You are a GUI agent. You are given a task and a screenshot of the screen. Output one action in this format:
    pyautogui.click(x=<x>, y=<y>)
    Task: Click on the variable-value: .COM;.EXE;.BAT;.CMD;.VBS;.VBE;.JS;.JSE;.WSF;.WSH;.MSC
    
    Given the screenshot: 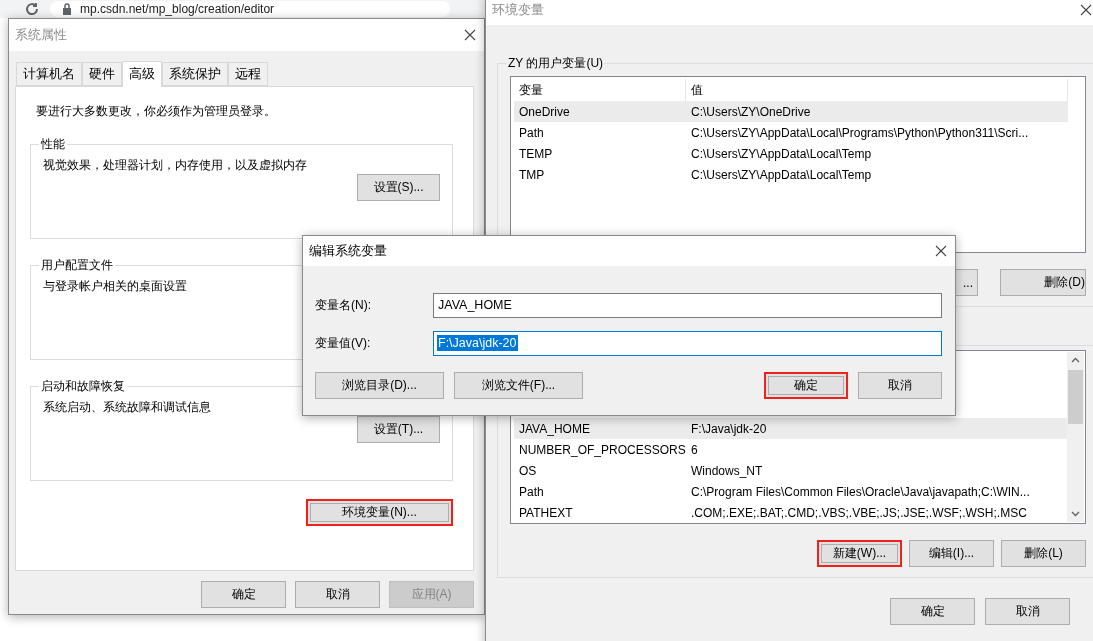 What is the action you would take?
    pyautogui.click(x=859, y=512)
    